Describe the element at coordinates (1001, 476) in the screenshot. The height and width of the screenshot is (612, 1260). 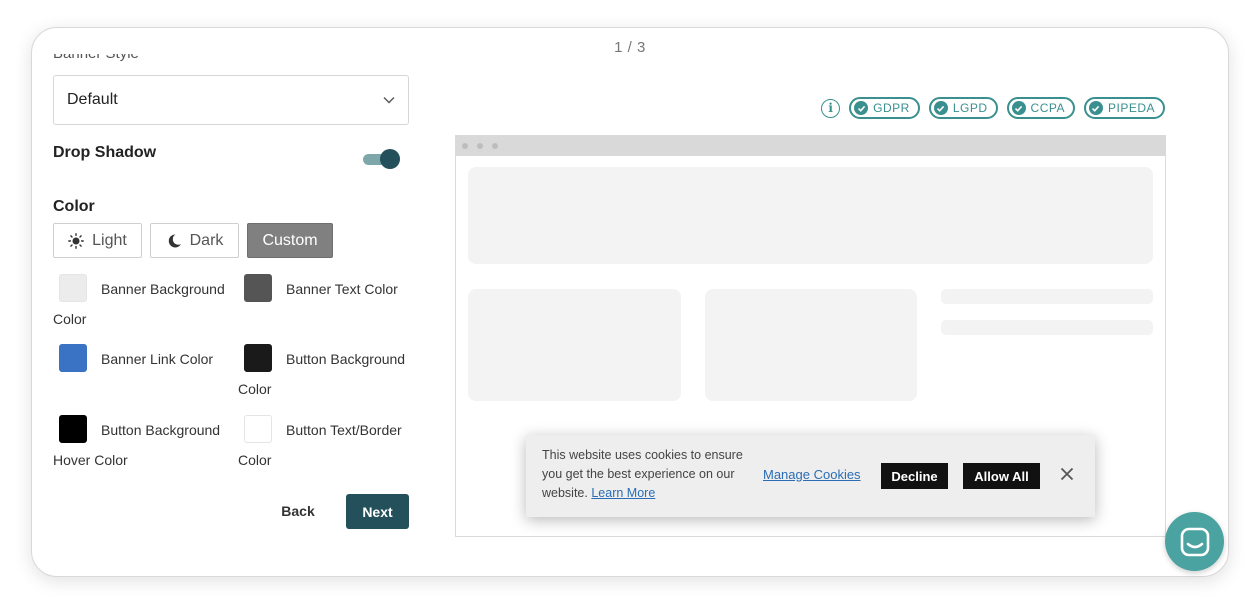
I see `allow-all-button: Allow All` at that location.